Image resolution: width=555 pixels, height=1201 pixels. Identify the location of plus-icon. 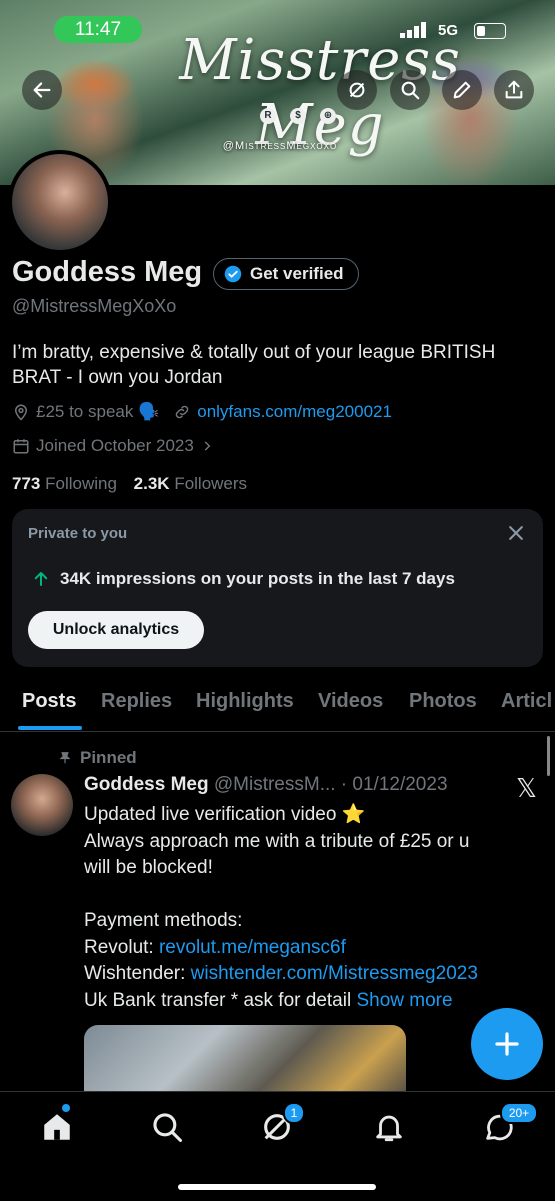
(507, 1044).